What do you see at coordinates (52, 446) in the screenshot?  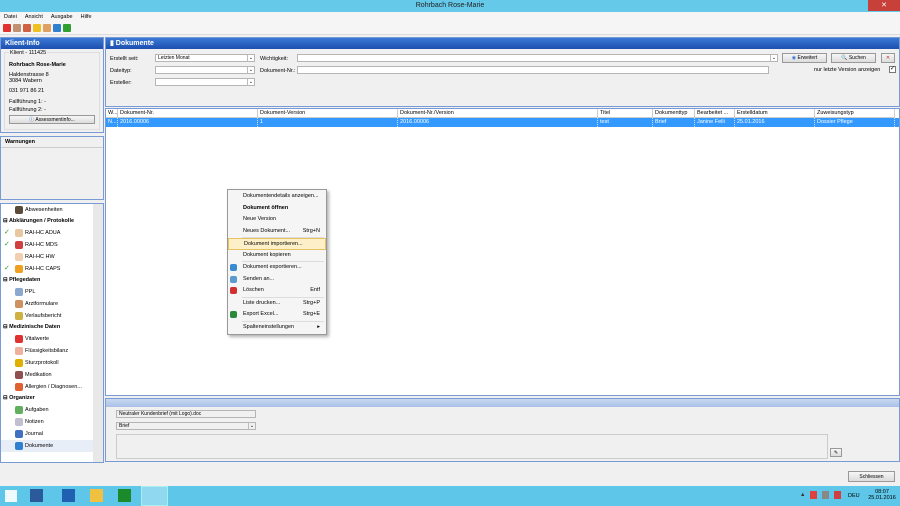 I see `nav-item: Dokumente` at bounding box center [52, 446].